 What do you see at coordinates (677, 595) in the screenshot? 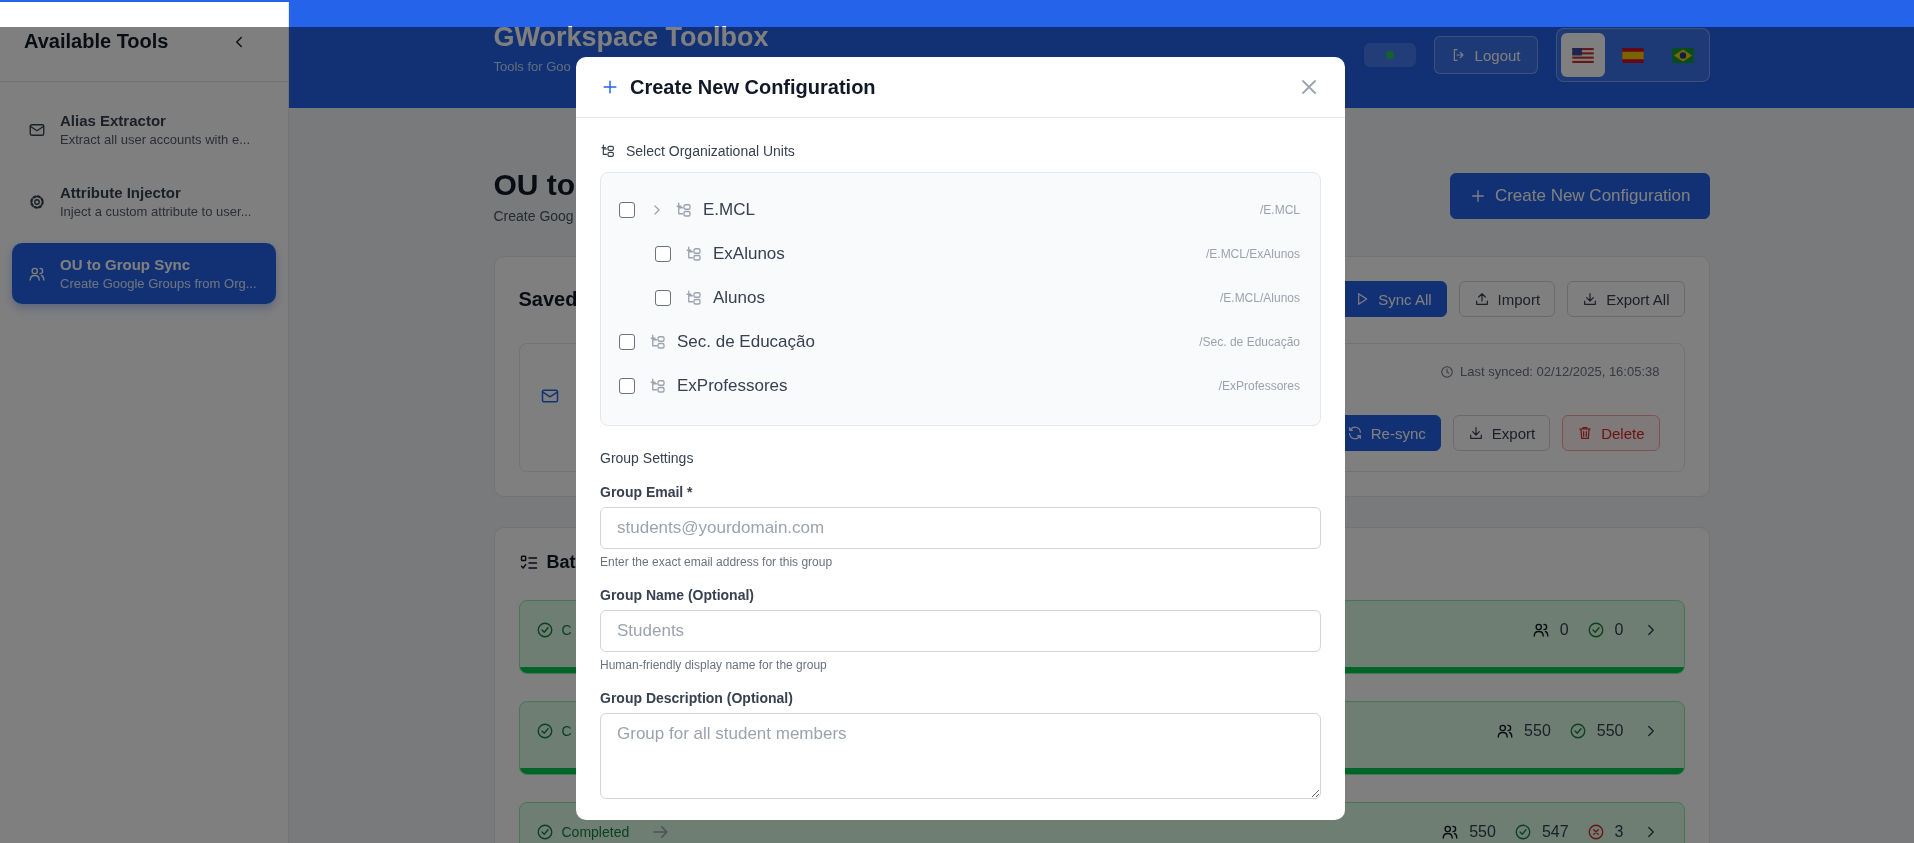
I see `field-label: Group Name (Optional)` at bounding box center [677, 595].